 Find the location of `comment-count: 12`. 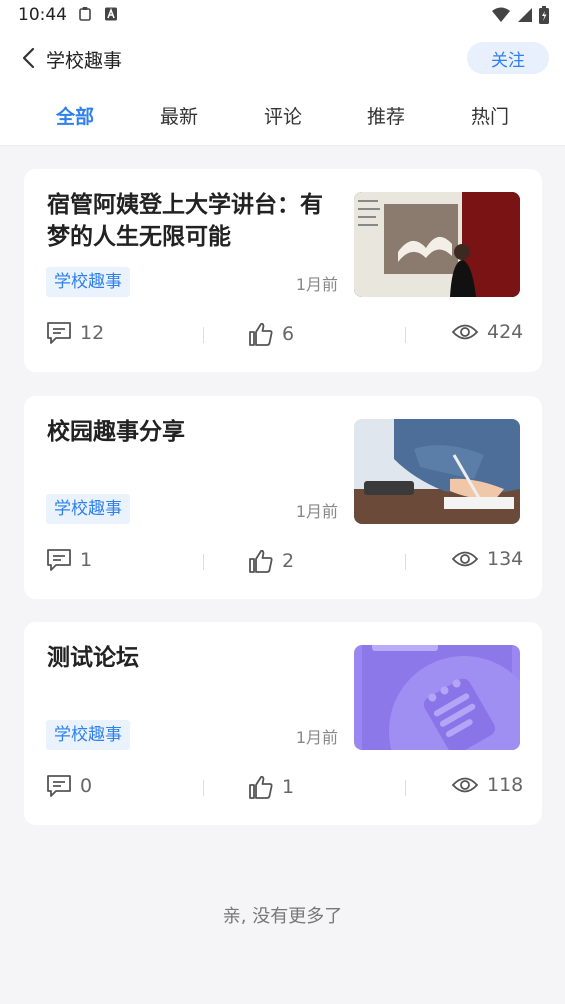

comment-count: 12 is located at coordinates (92, 333).